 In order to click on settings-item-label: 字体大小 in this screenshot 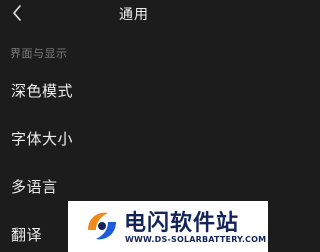, I will do `click(42, 139)`.